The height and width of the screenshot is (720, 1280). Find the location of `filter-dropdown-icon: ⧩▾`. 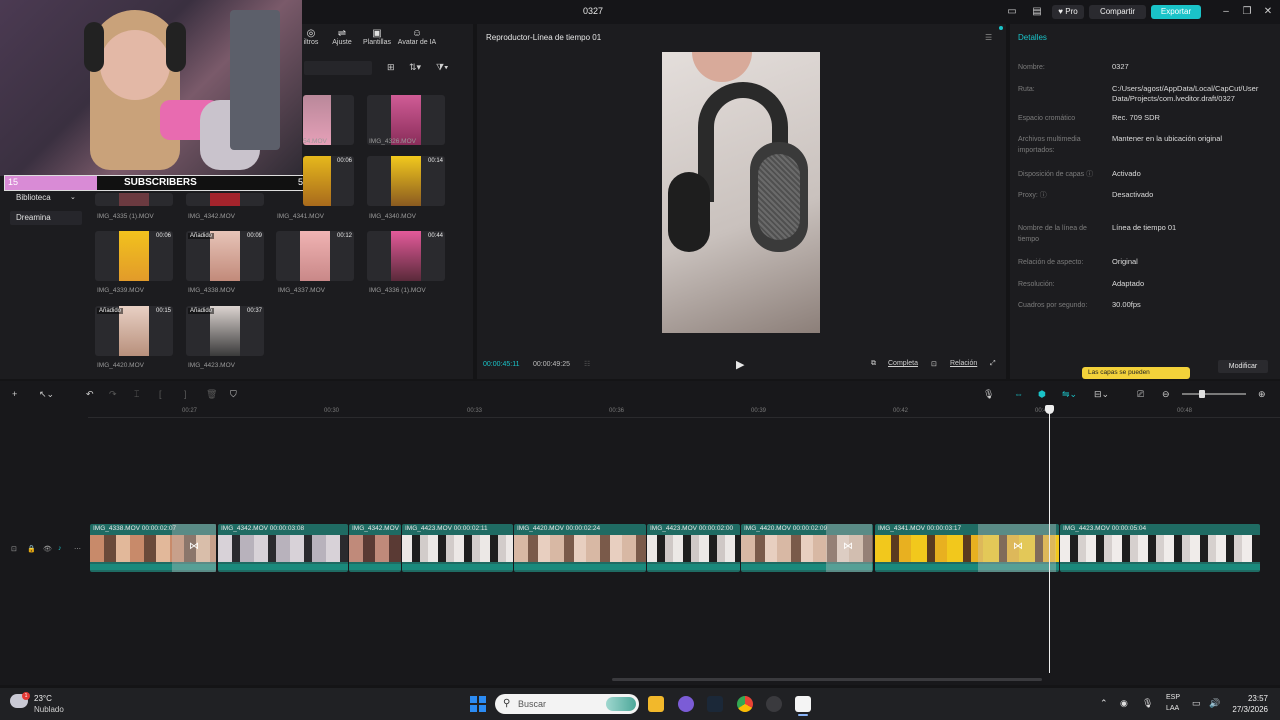

filter-dropdown-icon: ⧩▾ is located at coordinates (442, 67).